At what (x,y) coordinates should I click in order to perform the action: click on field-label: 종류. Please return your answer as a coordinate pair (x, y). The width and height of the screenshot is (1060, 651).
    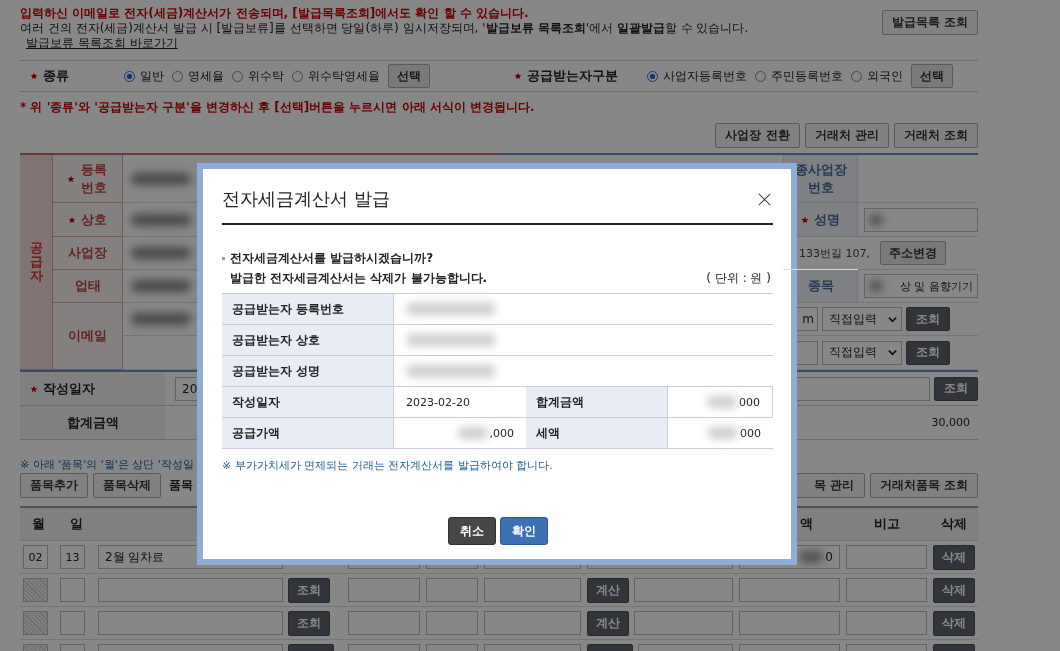
    Looking at the image, I should click on (56, 76).